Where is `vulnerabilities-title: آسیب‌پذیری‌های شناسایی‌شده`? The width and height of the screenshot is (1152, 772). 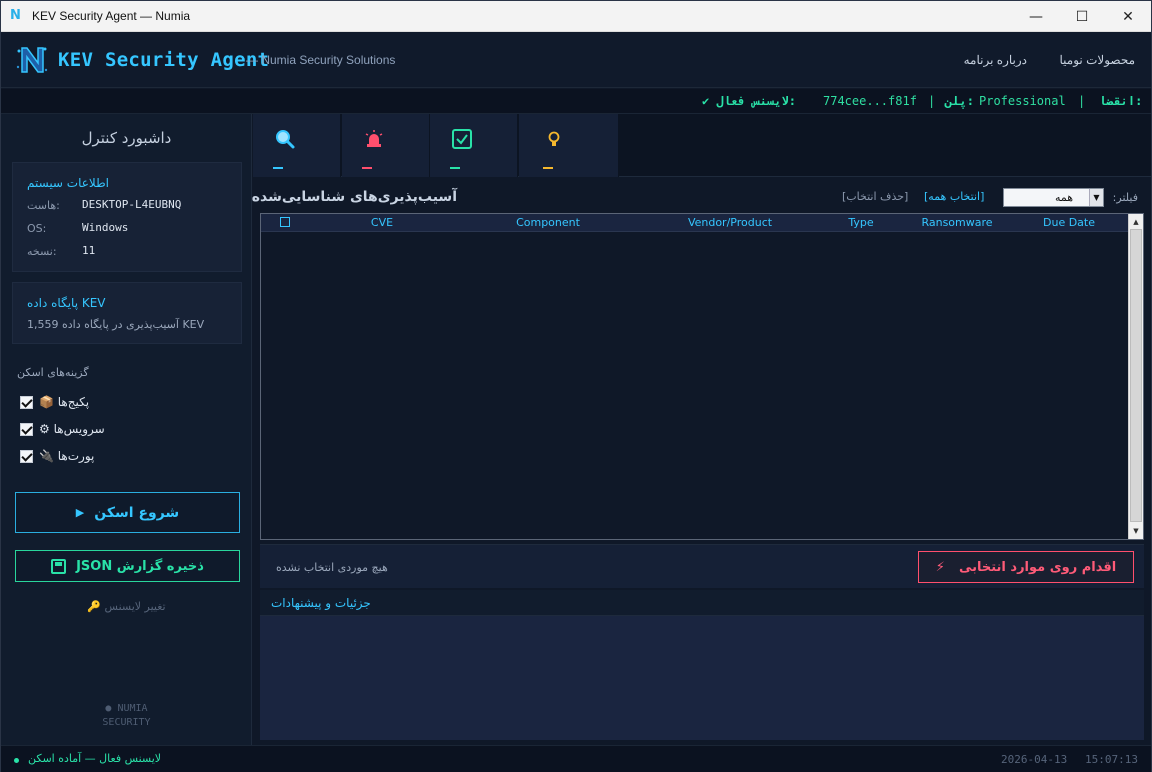
vulnerabilities-title: آسیب‌پذیری‌های شناسایی‌شده is located at coordinates (354, 197).